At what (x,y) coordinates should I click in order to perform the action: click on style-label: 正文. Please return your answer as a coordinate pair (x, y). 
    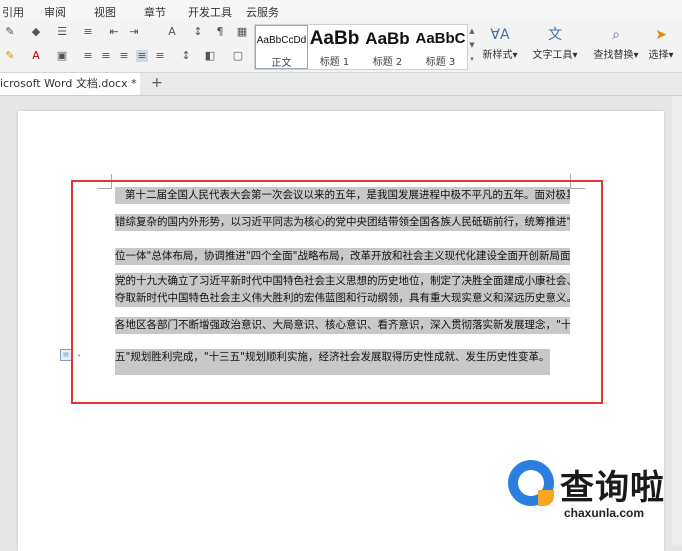
    Looking at the image, I should click on (281, 63).